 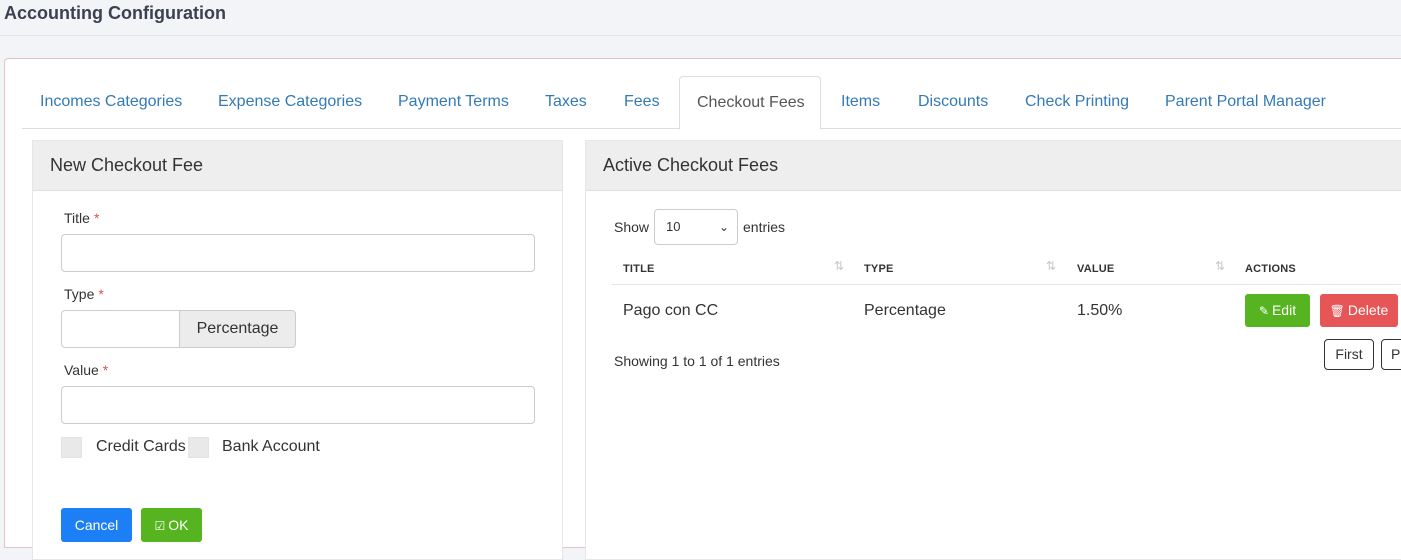 I want to click on page-size-select: 10 ⌄, so click(x=696, y=227).